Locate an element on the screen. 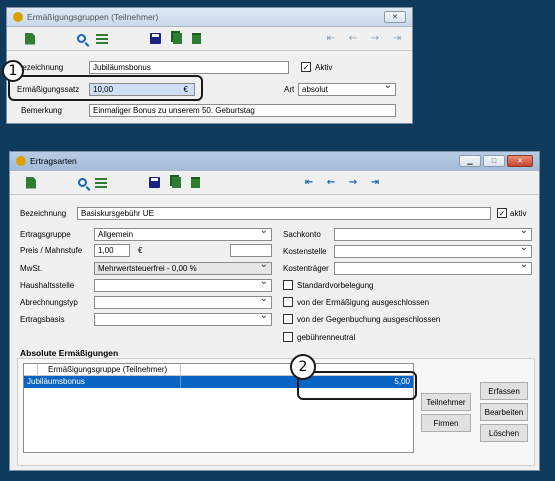  callout-2-highlight is located at coordinates (357, 385).